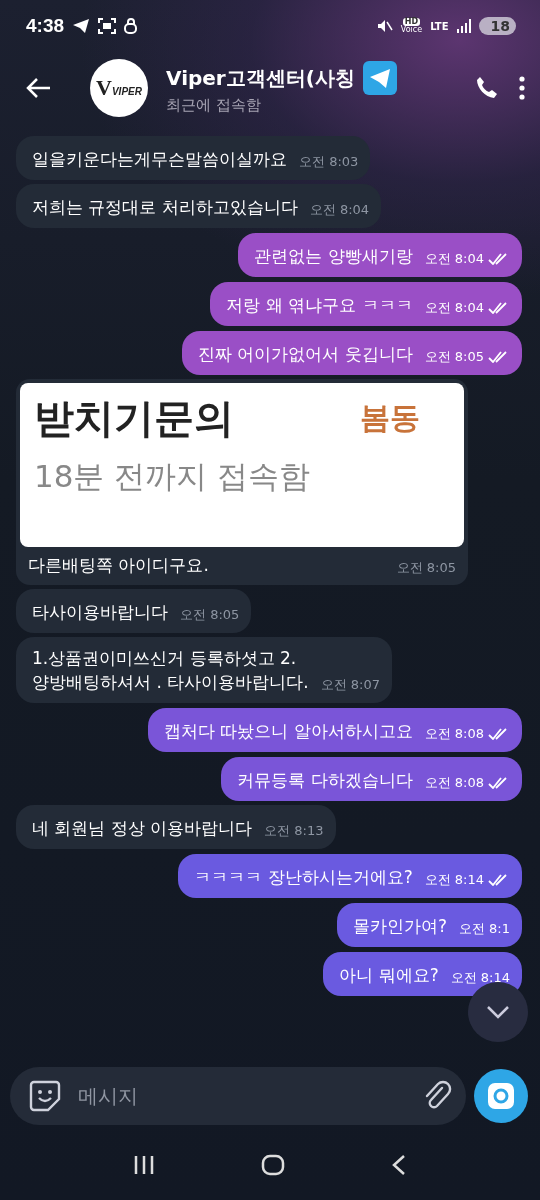 The height and width of the screenshot is (1200, 540). Describe the element at coordinates (131, 26) in the screenshot. I see `lock-icon` at that location.